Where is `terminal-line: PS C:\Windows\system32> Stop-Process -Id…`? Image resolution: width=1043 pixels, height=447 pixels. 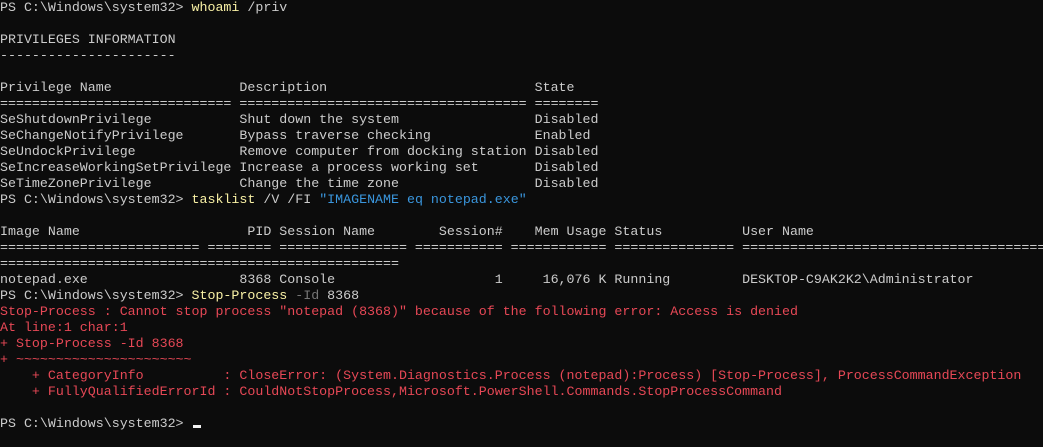 terminal-line: PS C:\Windows\system32> Stop-Process -Id… is located at coordinates (521, 296).